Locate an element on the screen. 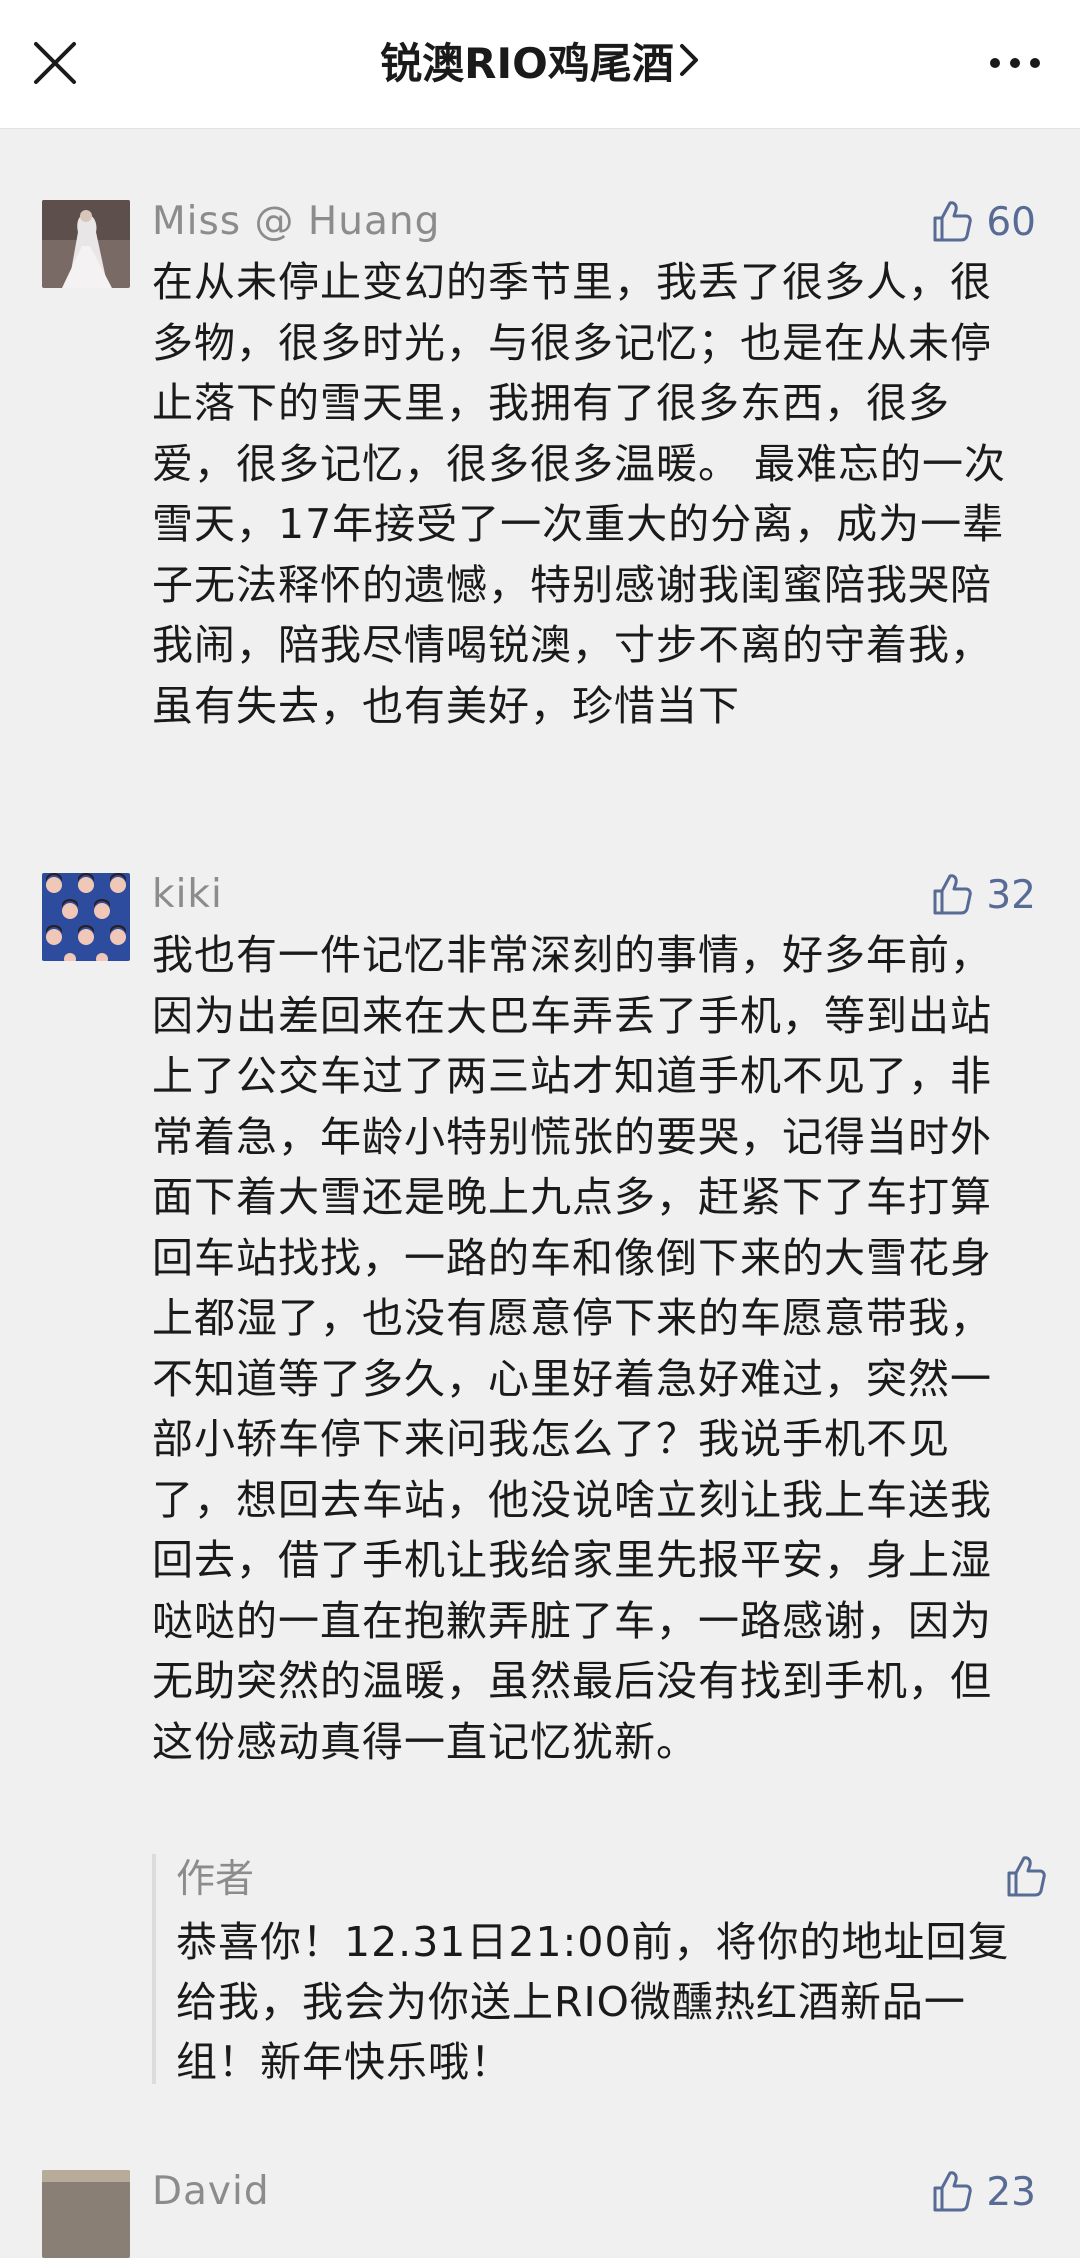  like-button: 60 is located at coordinates (984, 223).